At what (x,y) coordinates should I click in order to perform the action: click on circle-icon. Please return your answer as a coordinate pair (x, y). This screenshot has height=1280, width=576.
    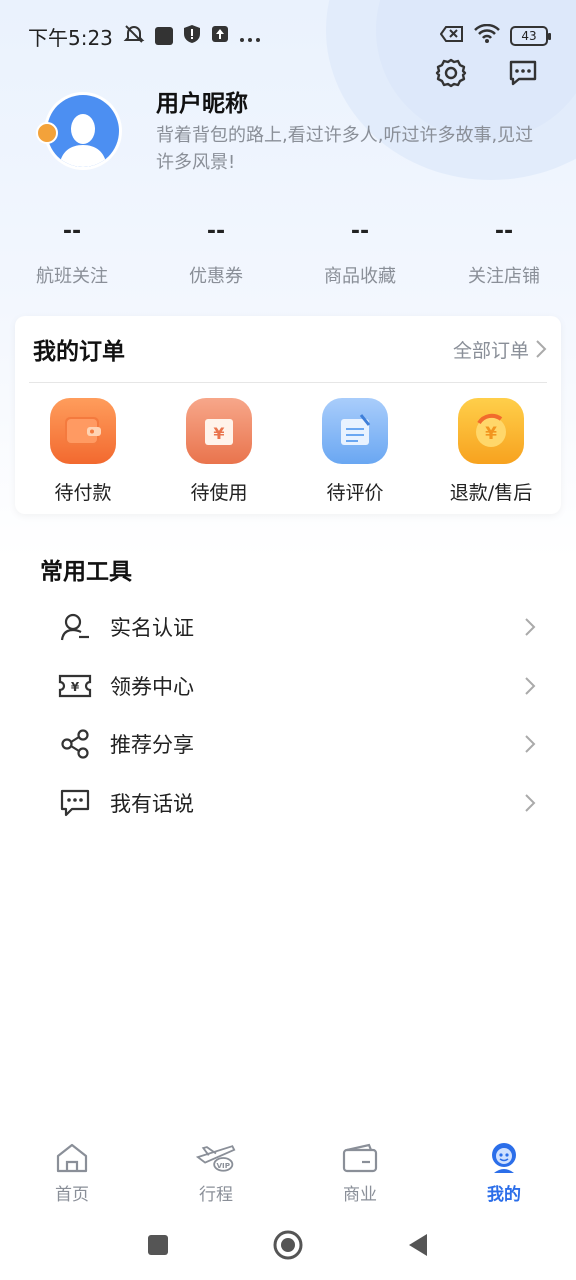
    Looking at the image, I should click on (288, 1245).